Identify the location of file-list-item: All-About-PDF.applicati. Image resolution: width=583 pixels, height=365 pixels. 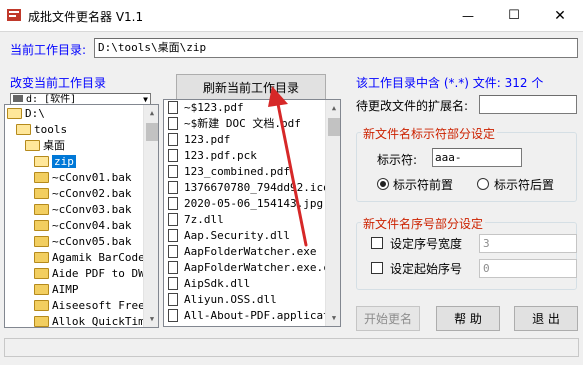
(250, 316).